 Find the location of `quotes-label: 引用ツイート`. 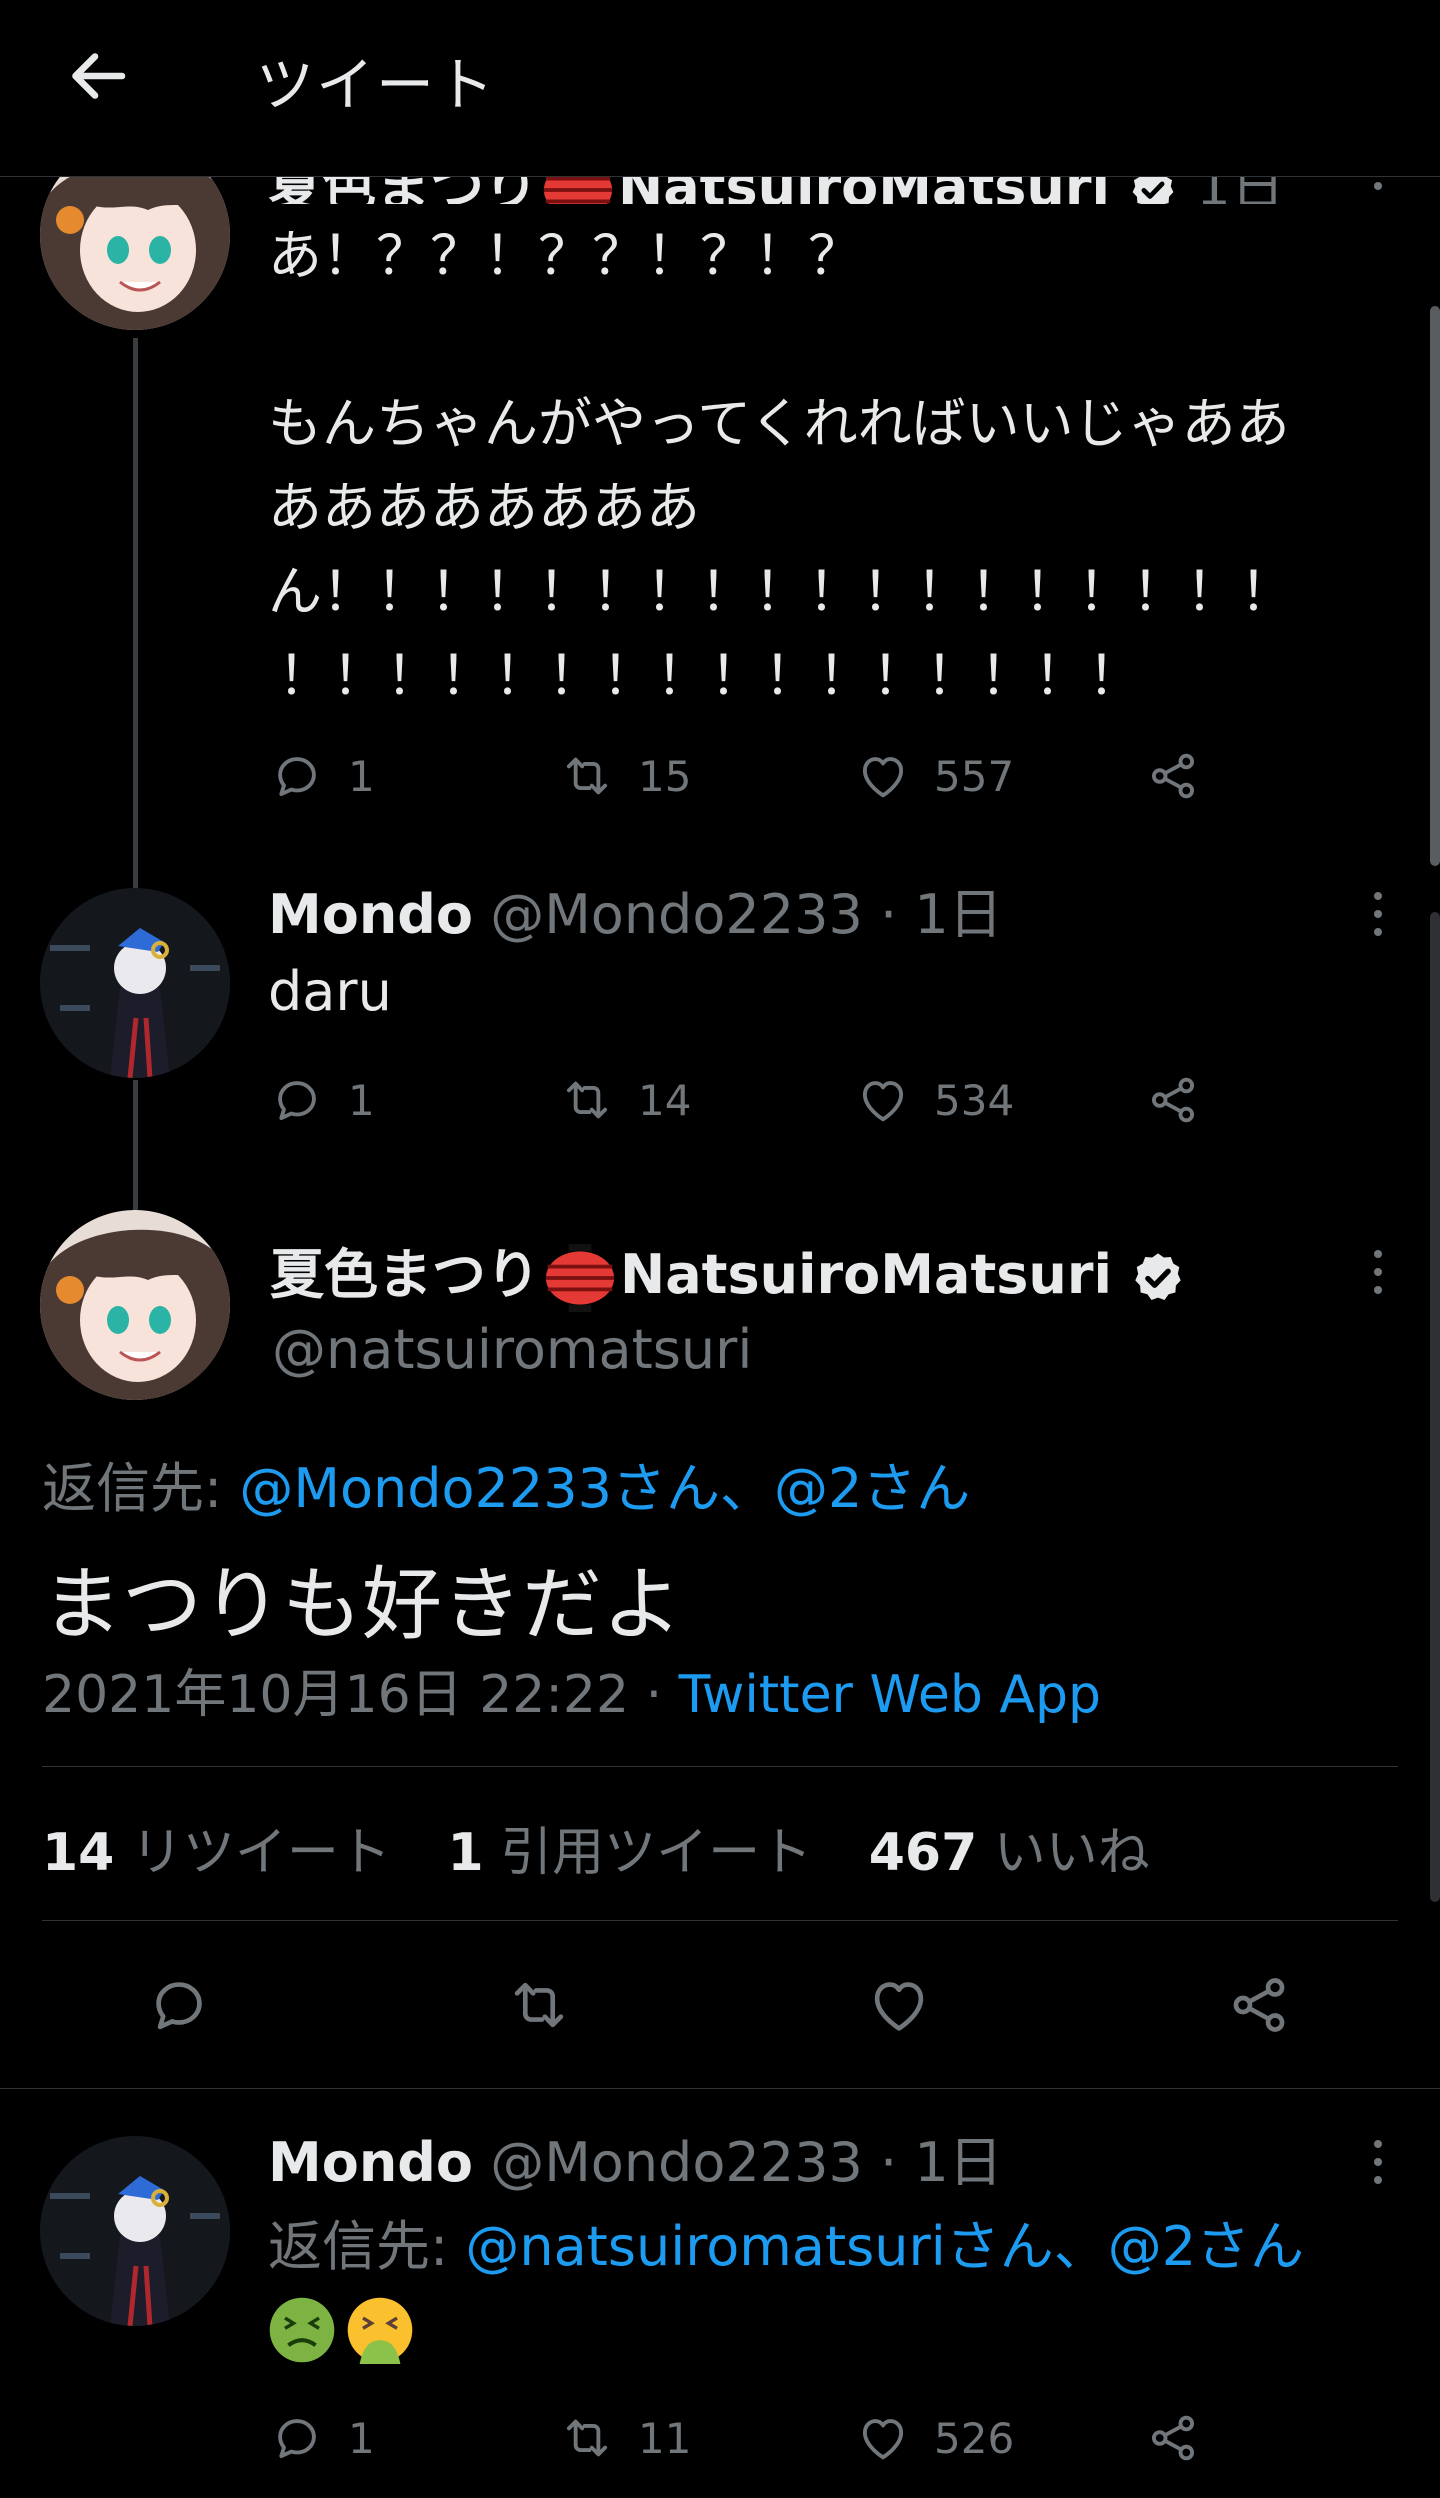

quotes-label: 引用ツイート is located at coordinates (656, 1853).